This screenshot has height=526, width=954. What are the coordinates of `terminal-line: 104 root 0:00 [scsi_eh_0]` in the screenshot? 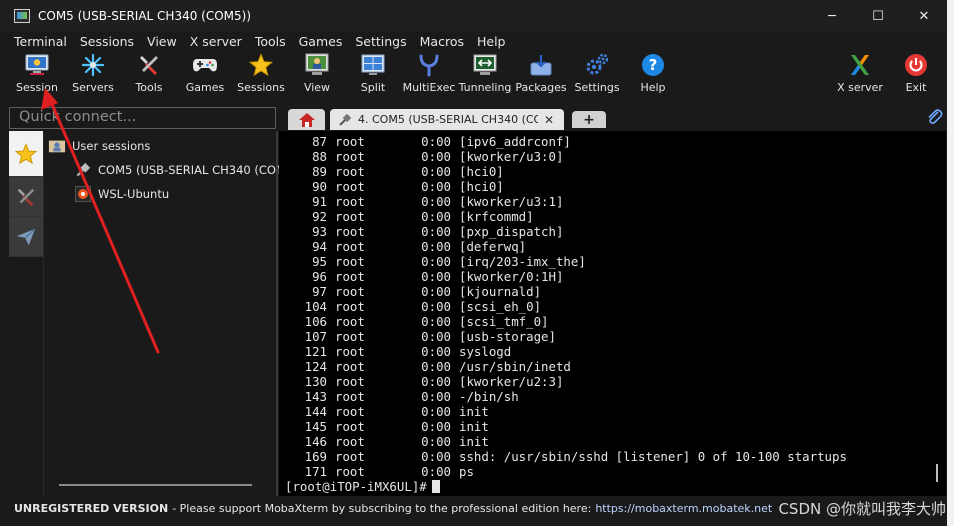 It's located at (566, 306).